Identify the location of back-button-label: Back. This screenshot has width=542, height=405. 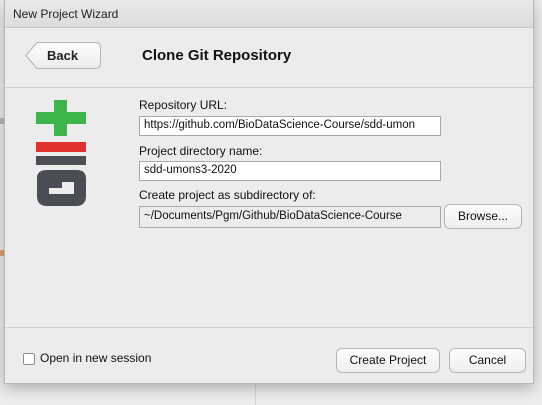
(63, 55).